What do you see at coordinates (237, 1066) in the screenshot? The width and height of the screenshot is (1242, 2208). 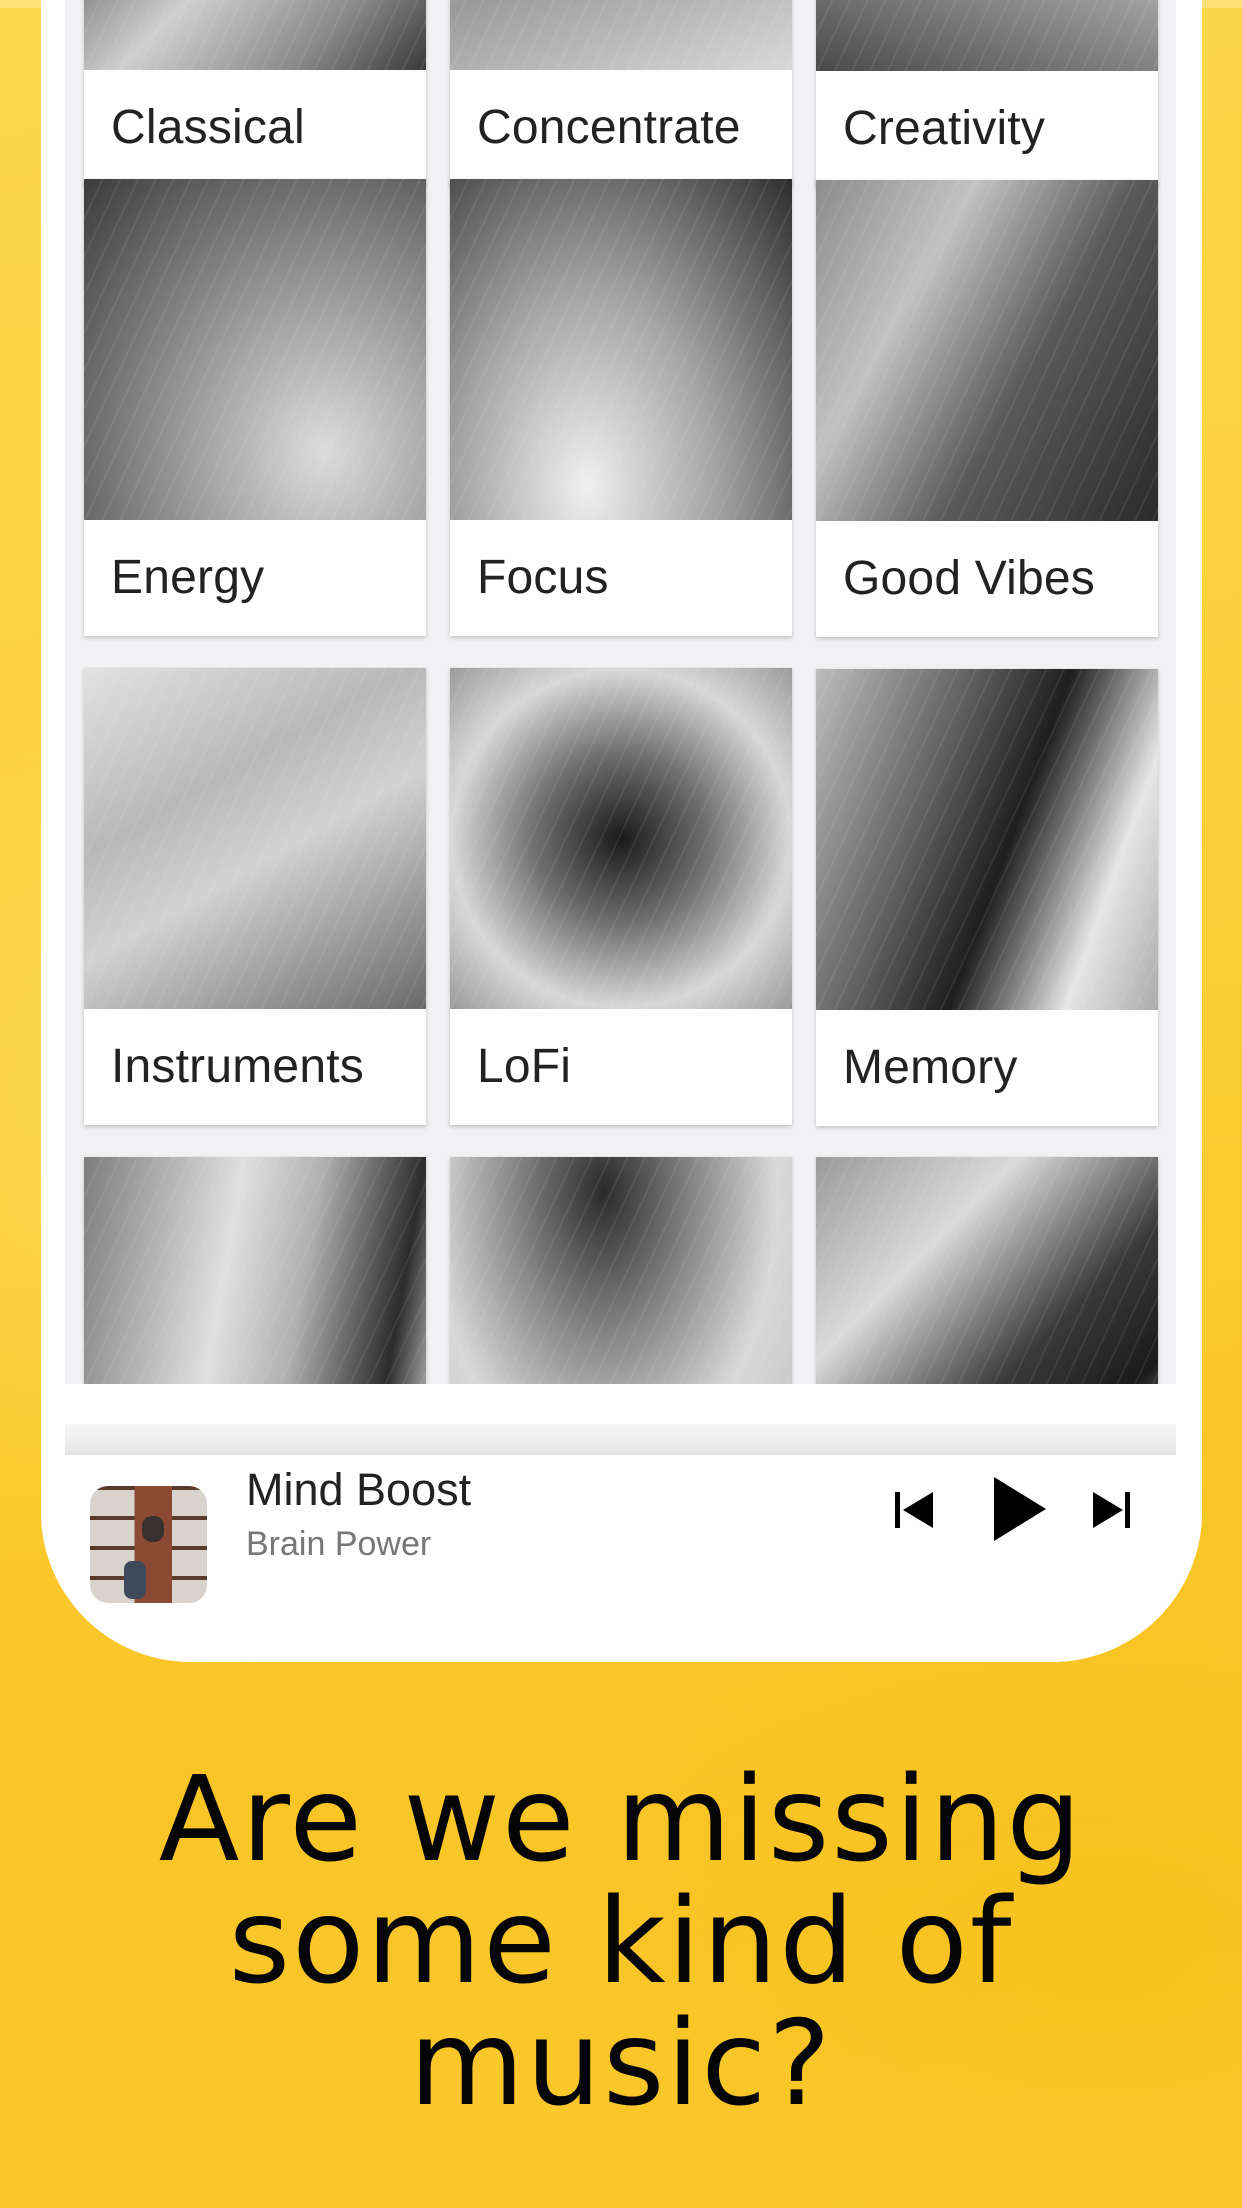 I see `category-label: Instruments` at bounding box center [237, 1066].